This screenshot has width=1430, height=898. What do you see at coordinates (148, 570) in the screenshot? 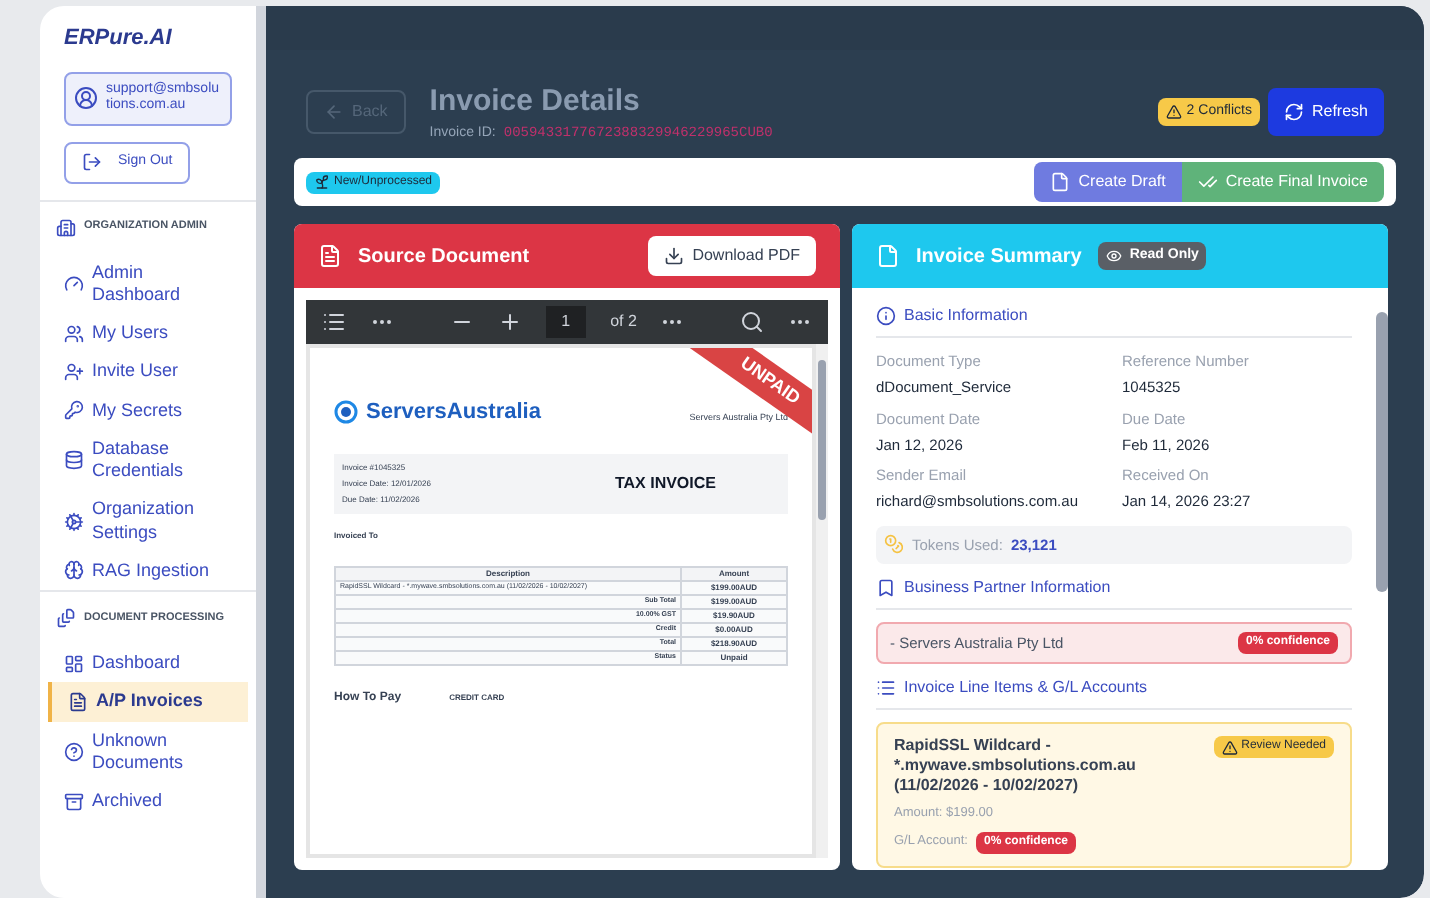
I see `sidebar-item: RAG Ingestion` at bounding box center [148, 570].